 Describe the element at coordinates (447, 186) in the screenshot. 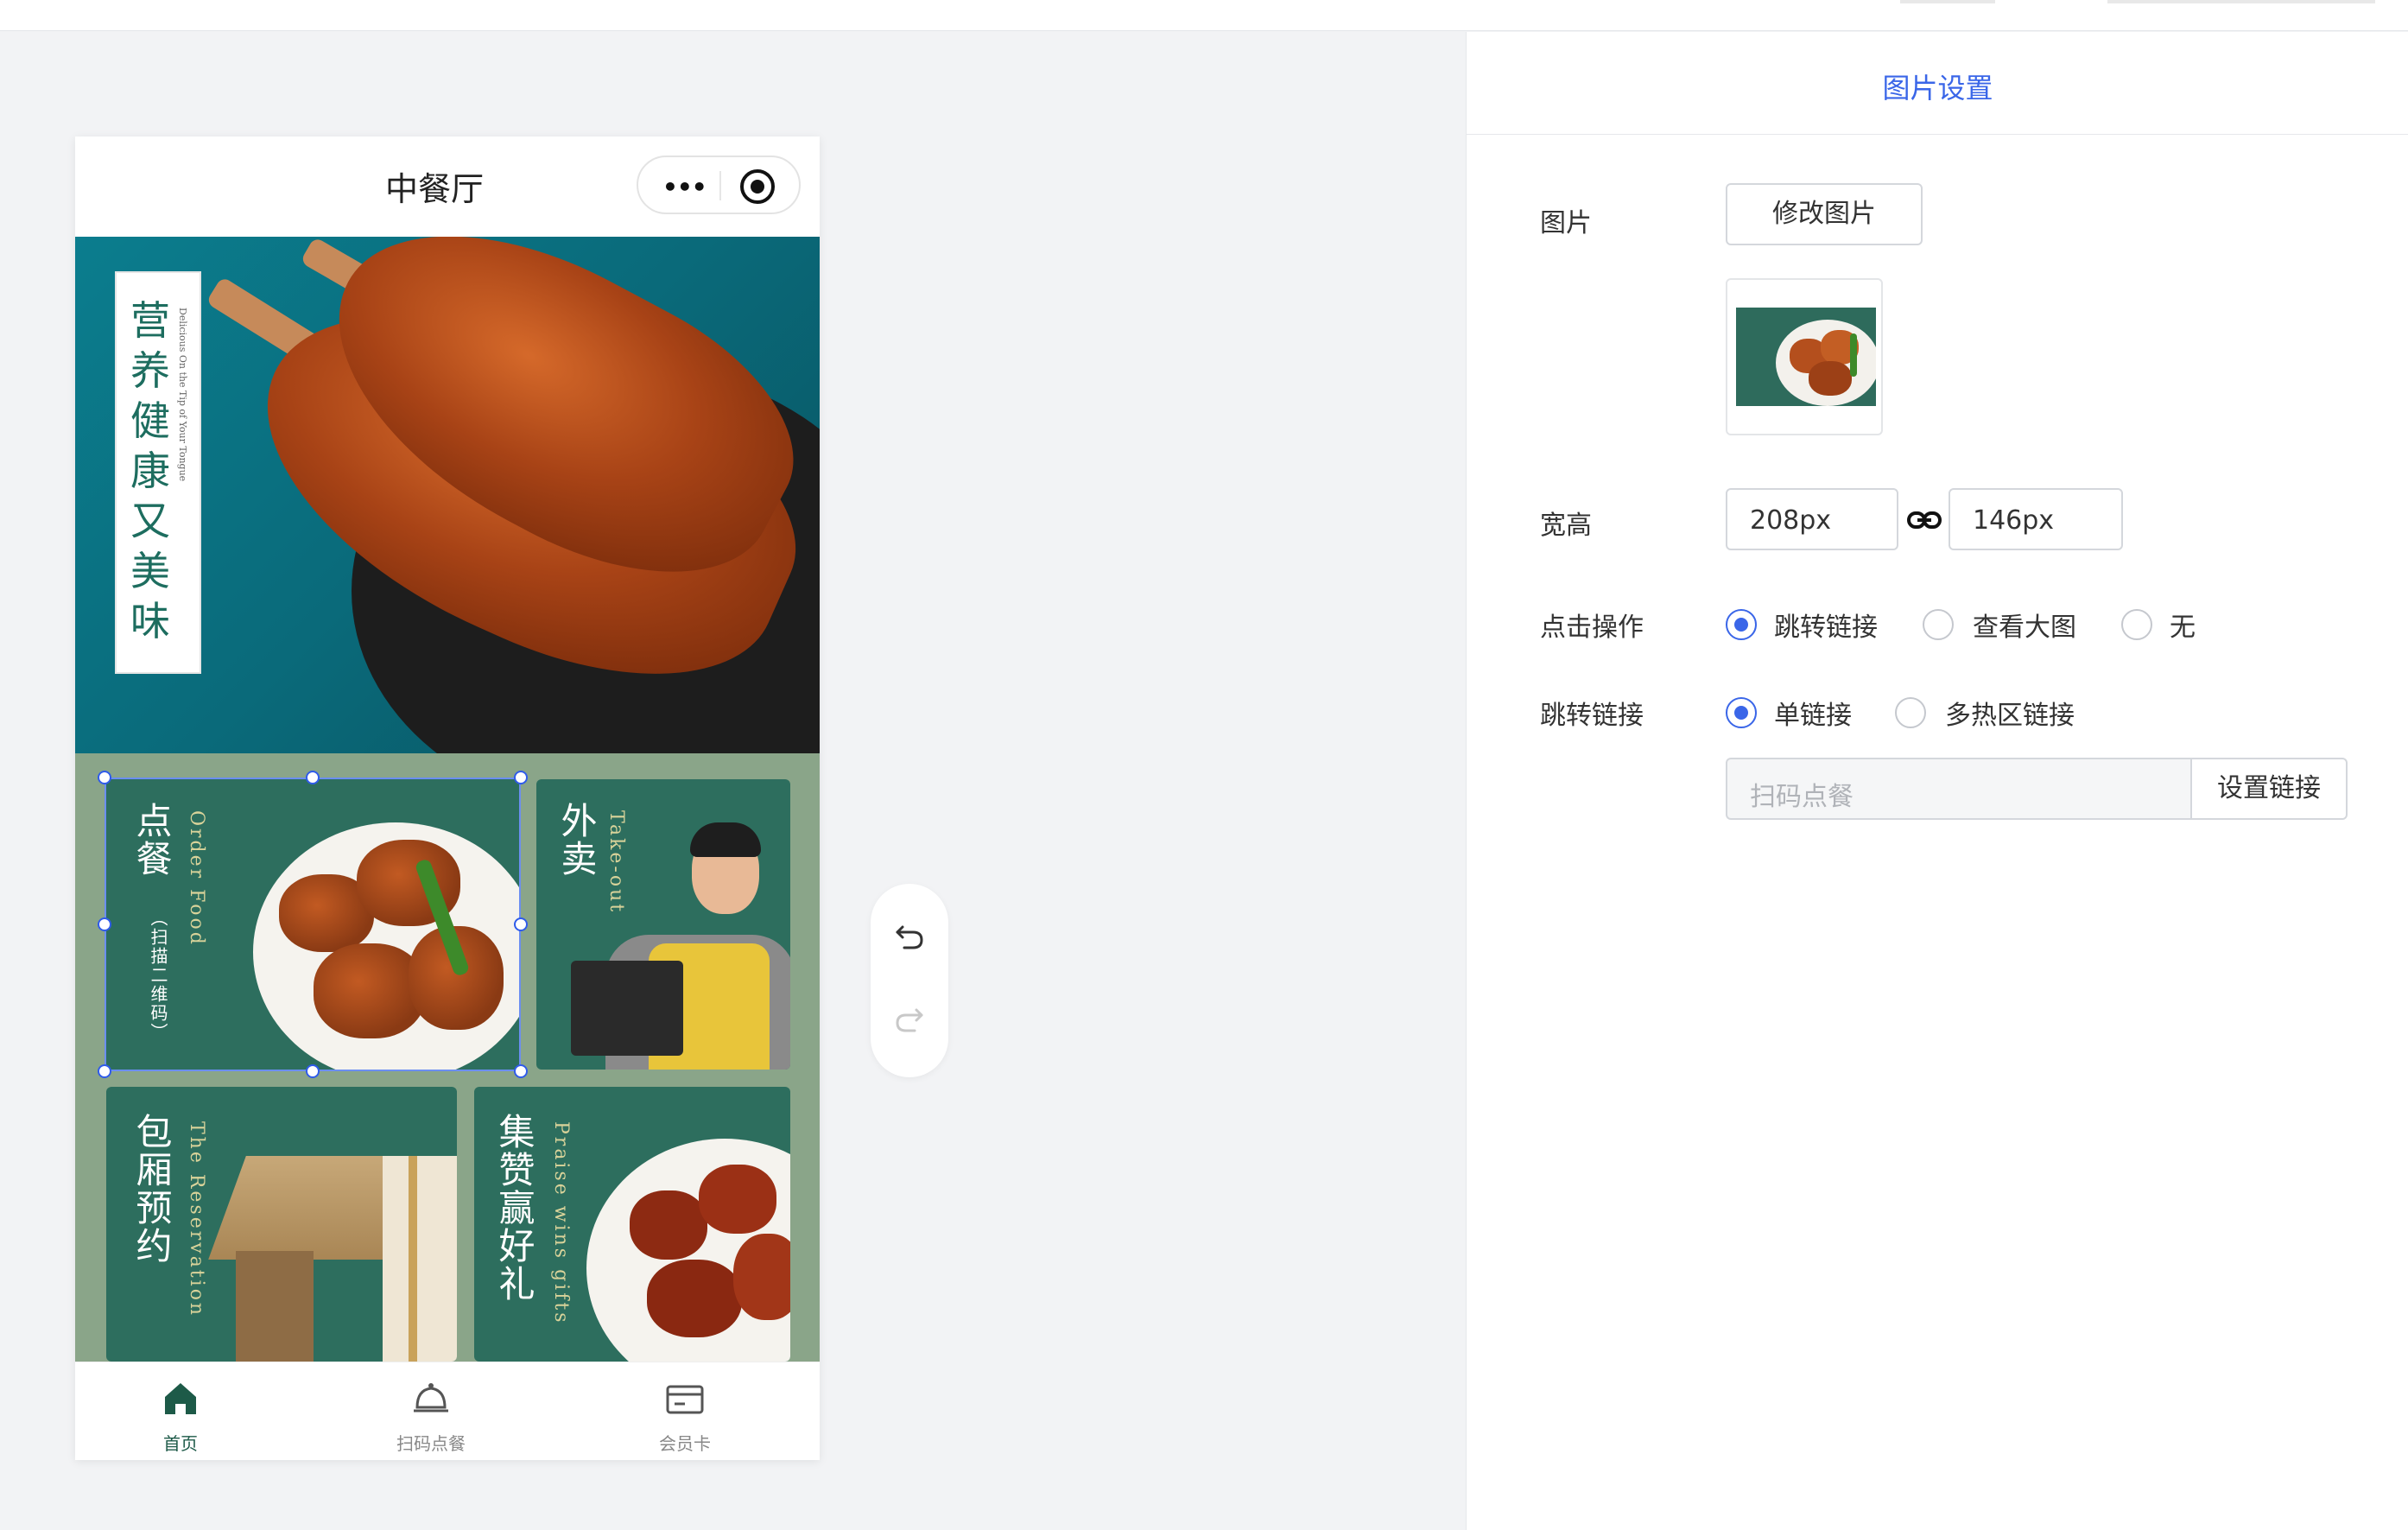

I see `mini-program-navbar: 中餐厅 •••` at that location.